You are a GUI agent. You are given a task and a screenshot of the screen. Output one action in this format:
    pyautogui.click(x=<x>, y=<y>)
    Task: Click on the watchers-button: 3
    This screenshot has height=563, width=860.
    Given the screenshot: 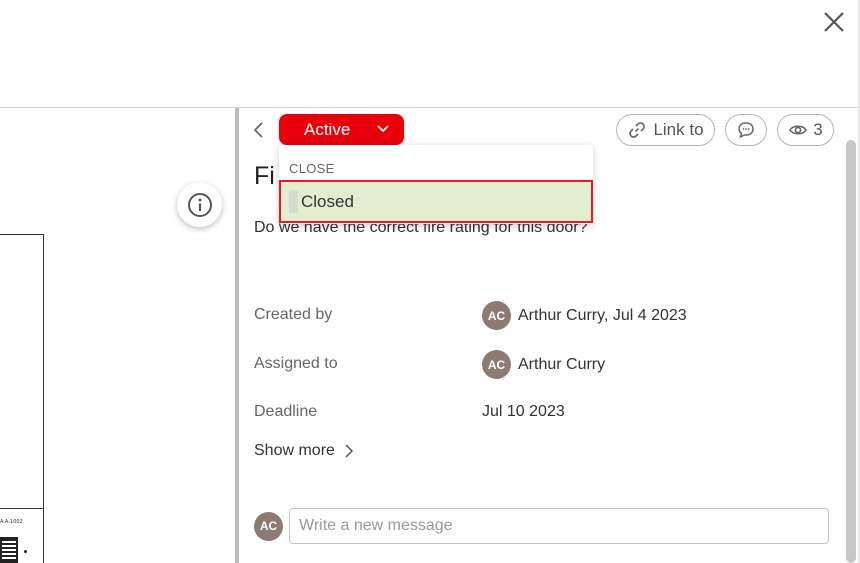 What is the action you would take?
    pyautogui.click(x=805, y=130)
    